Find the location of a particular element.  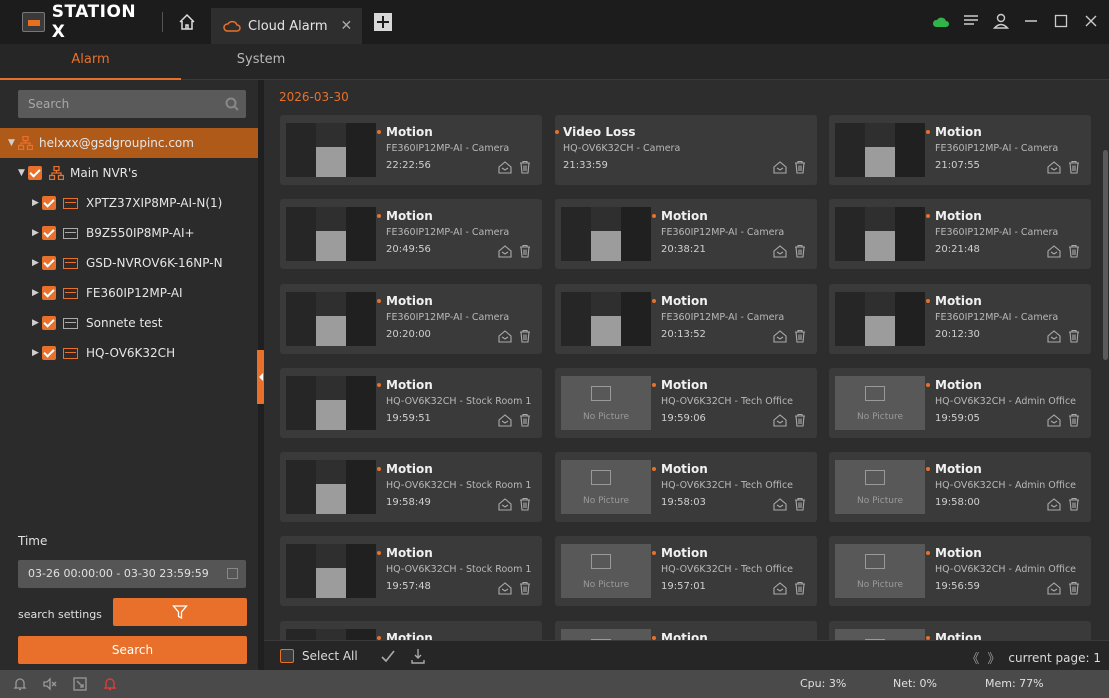

add-tab-icon is located at coordinates (383, 22).